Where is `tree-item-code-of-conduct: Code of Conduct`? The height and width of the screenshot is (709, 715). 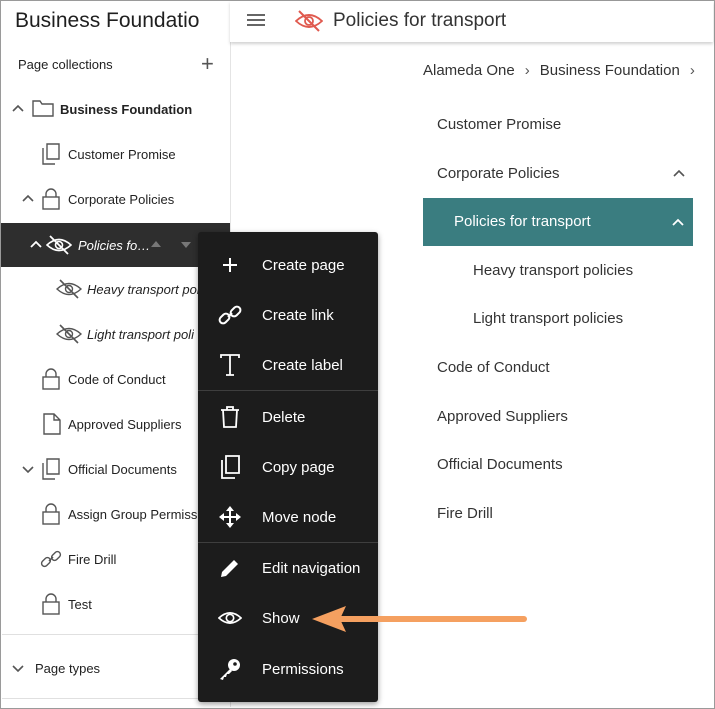
tree-item-code-of-conduct: Code of Conduct is located at coordinates (115, 379).